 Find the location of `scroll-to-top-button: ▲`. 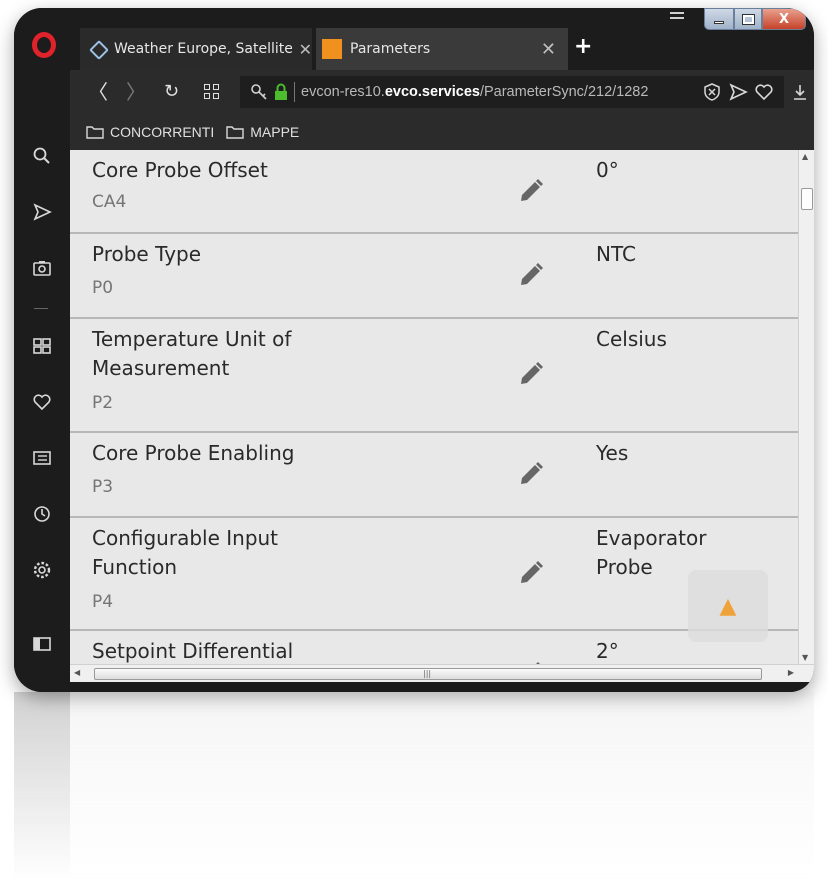

scroll-to-top-button: ▲ is located at coordinates (728, 606).